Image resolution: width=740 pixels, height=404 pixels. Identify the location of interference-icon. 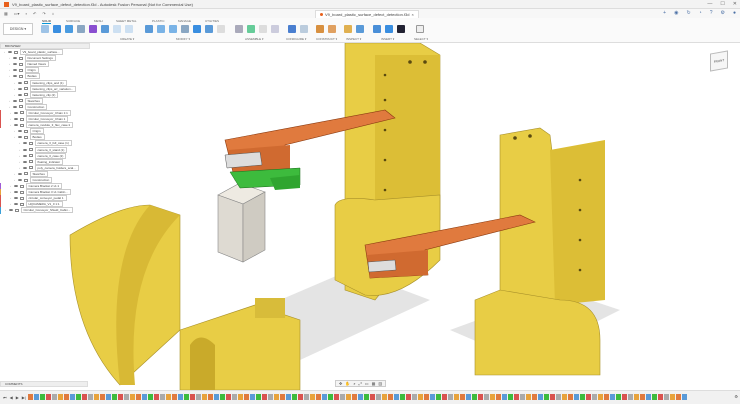
(360, 29).